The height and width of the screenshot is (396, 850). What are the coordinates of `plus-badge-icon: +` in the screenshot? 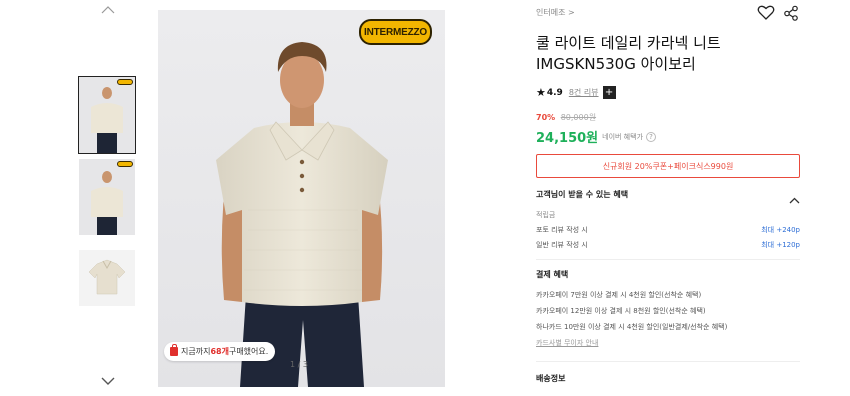 It's located at (609, 92).